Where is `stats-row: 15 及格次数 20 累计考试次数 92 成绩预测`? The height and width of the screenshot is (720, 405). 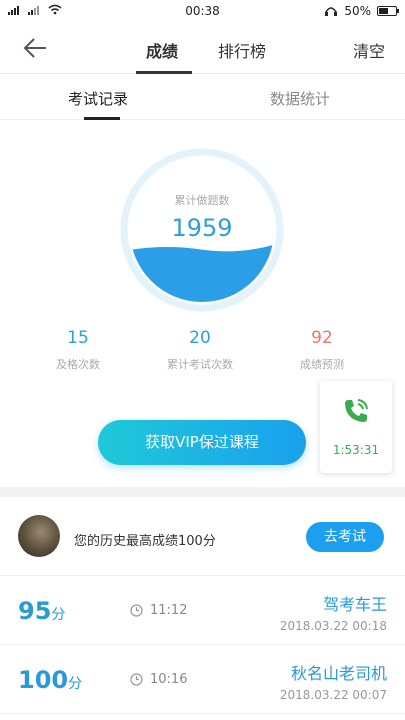
stats-row: 15 及格次数 20 累计考试次数 92 成绩预测 is located at coordinates (202, 353).